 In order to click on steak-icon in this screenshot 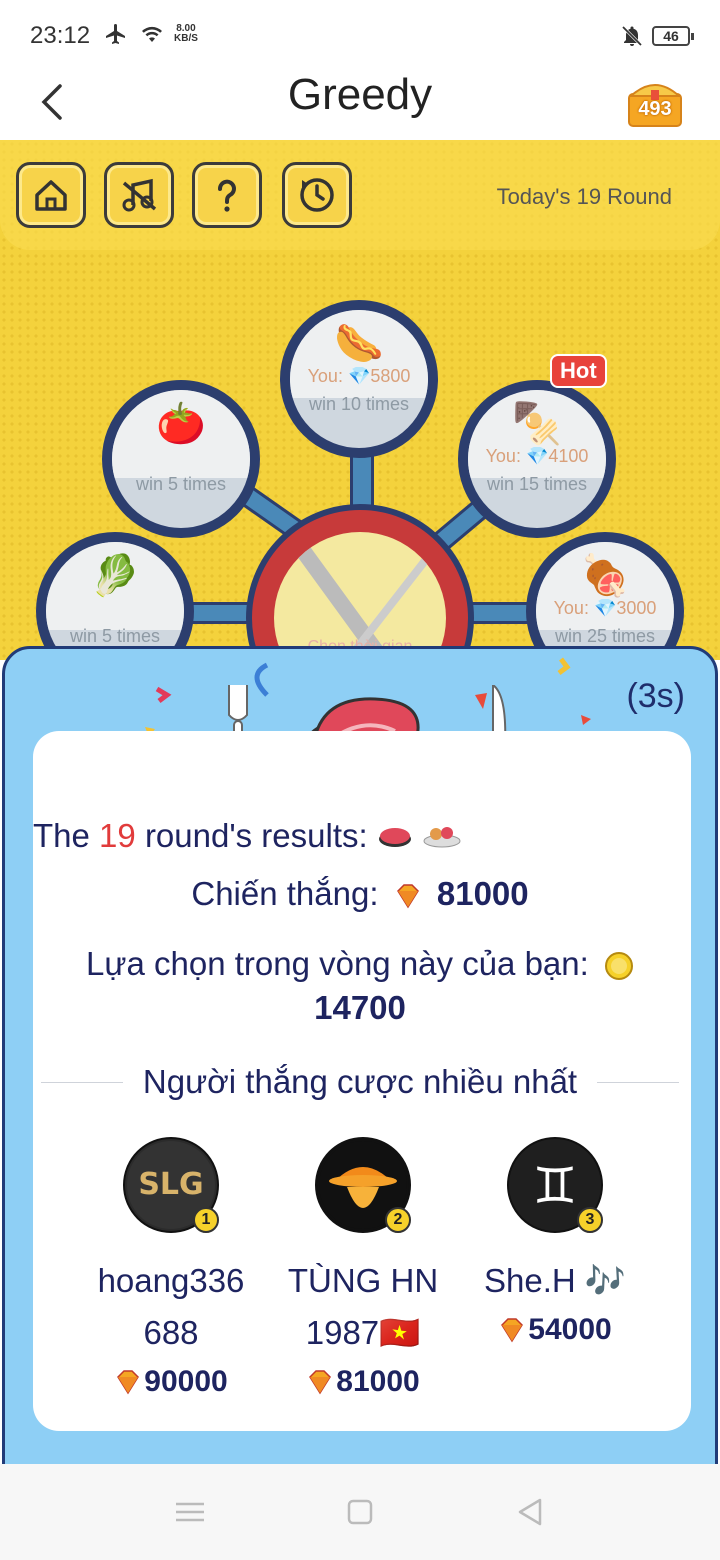, I will do `click(395, 838)`.